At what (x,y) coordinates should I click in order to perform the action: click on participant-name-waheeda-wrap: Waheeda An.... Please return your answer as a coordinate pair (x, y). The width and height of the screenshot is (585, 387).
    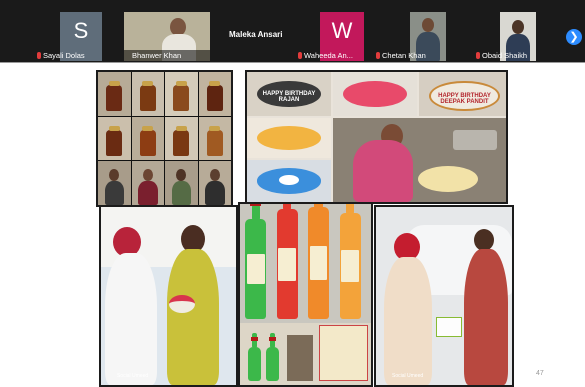
    Looking at the image, I should click on (330, 55).